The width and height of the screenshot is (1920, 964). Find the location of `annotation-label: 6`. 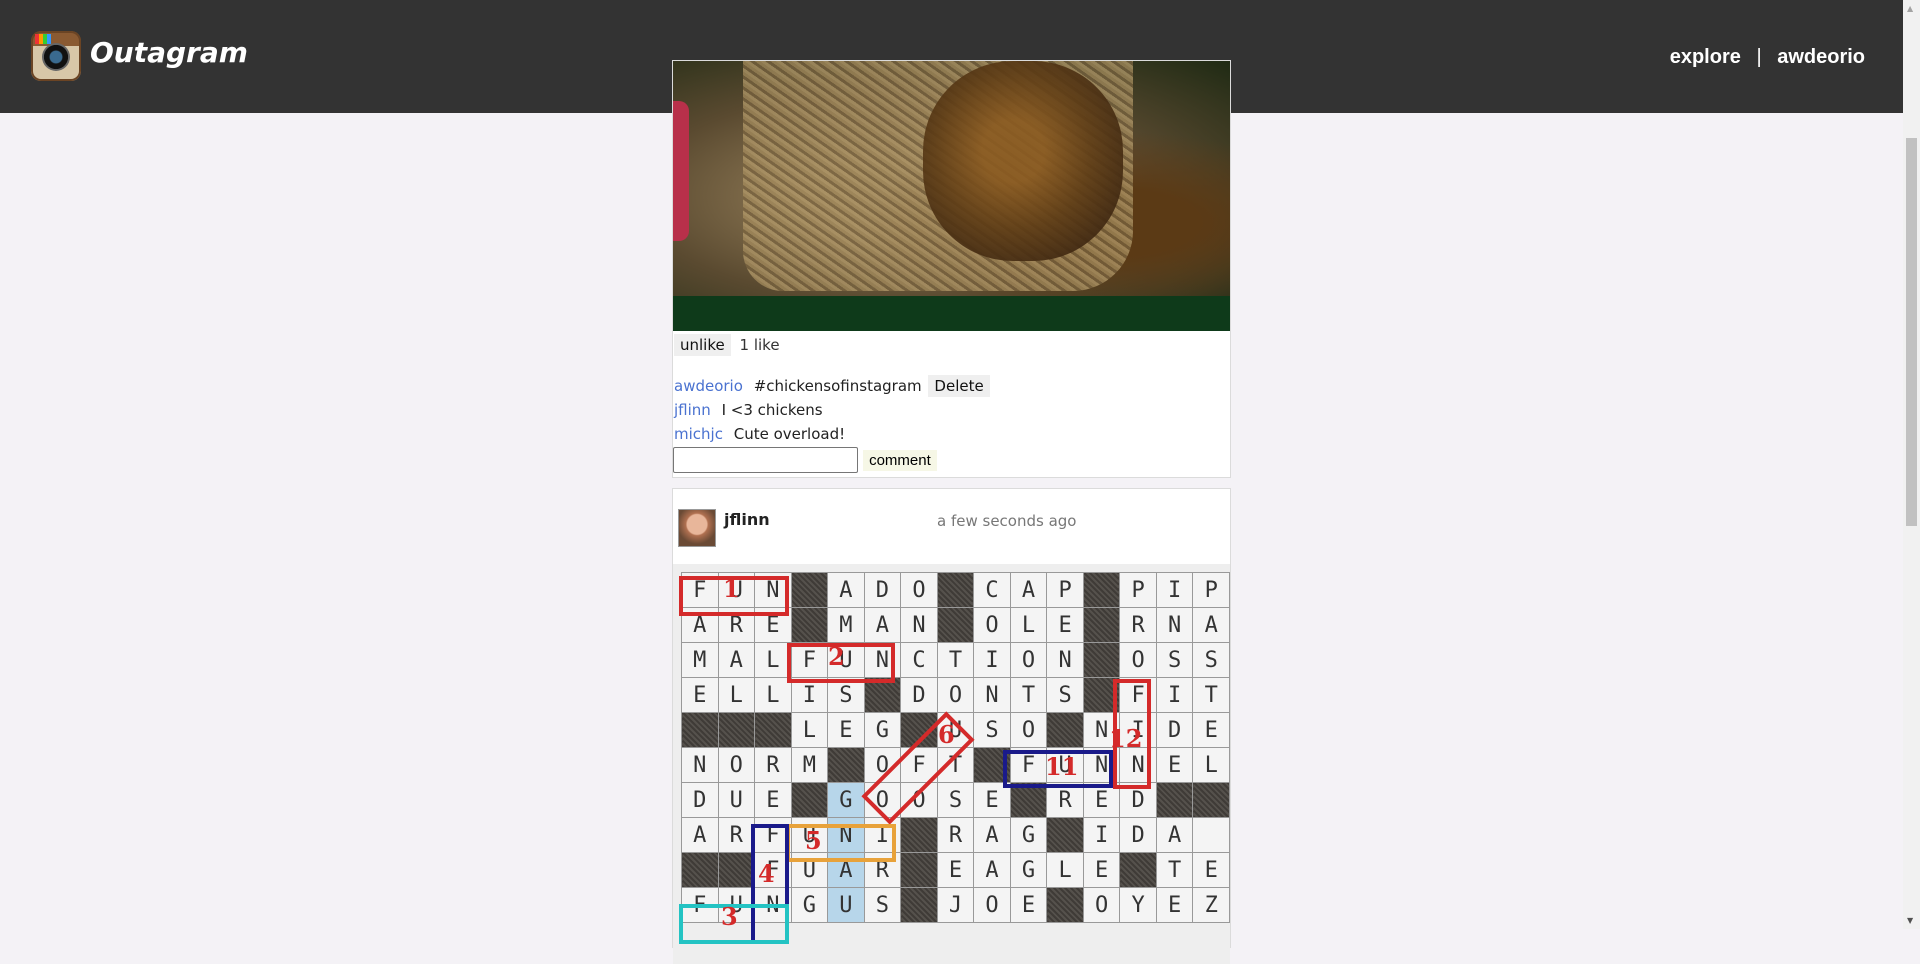

annotation-label: 6 is located at coordinates (946, 734).